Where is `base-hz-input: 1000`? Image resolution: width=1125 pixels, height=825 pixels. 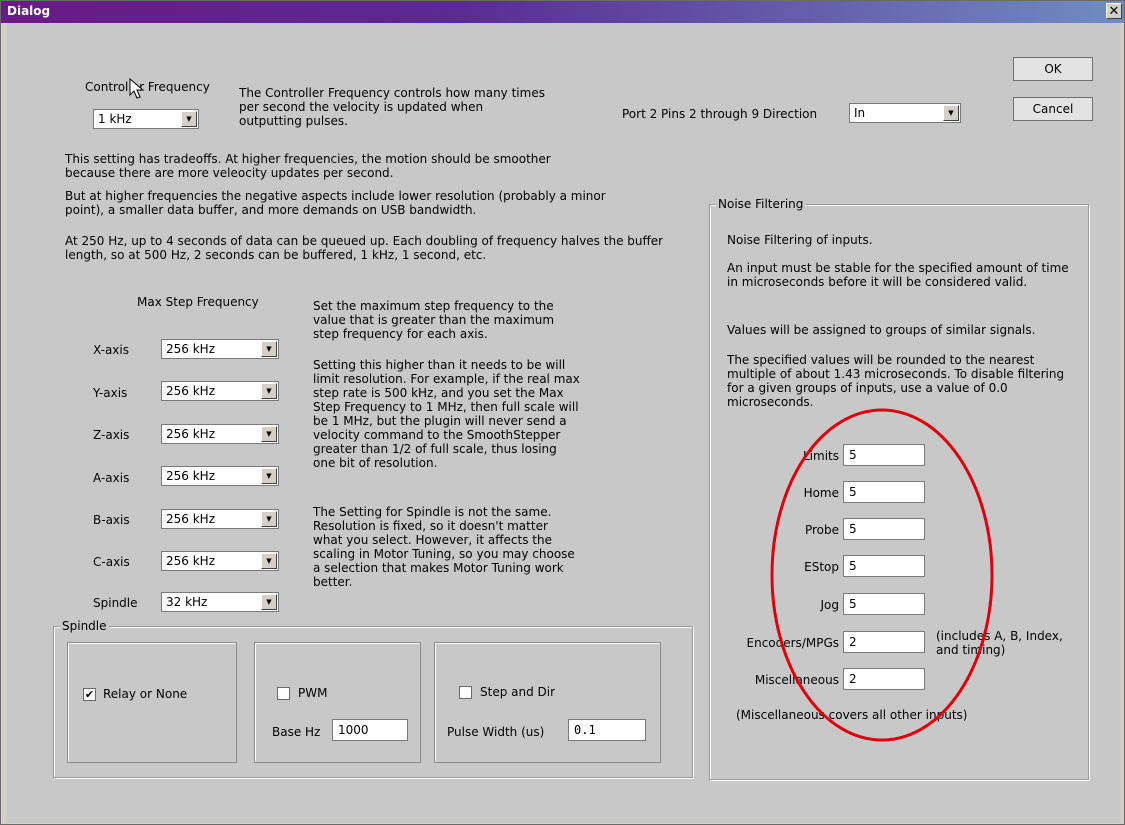 base-hz-input: 1000 is located at coordinates (370, 730).